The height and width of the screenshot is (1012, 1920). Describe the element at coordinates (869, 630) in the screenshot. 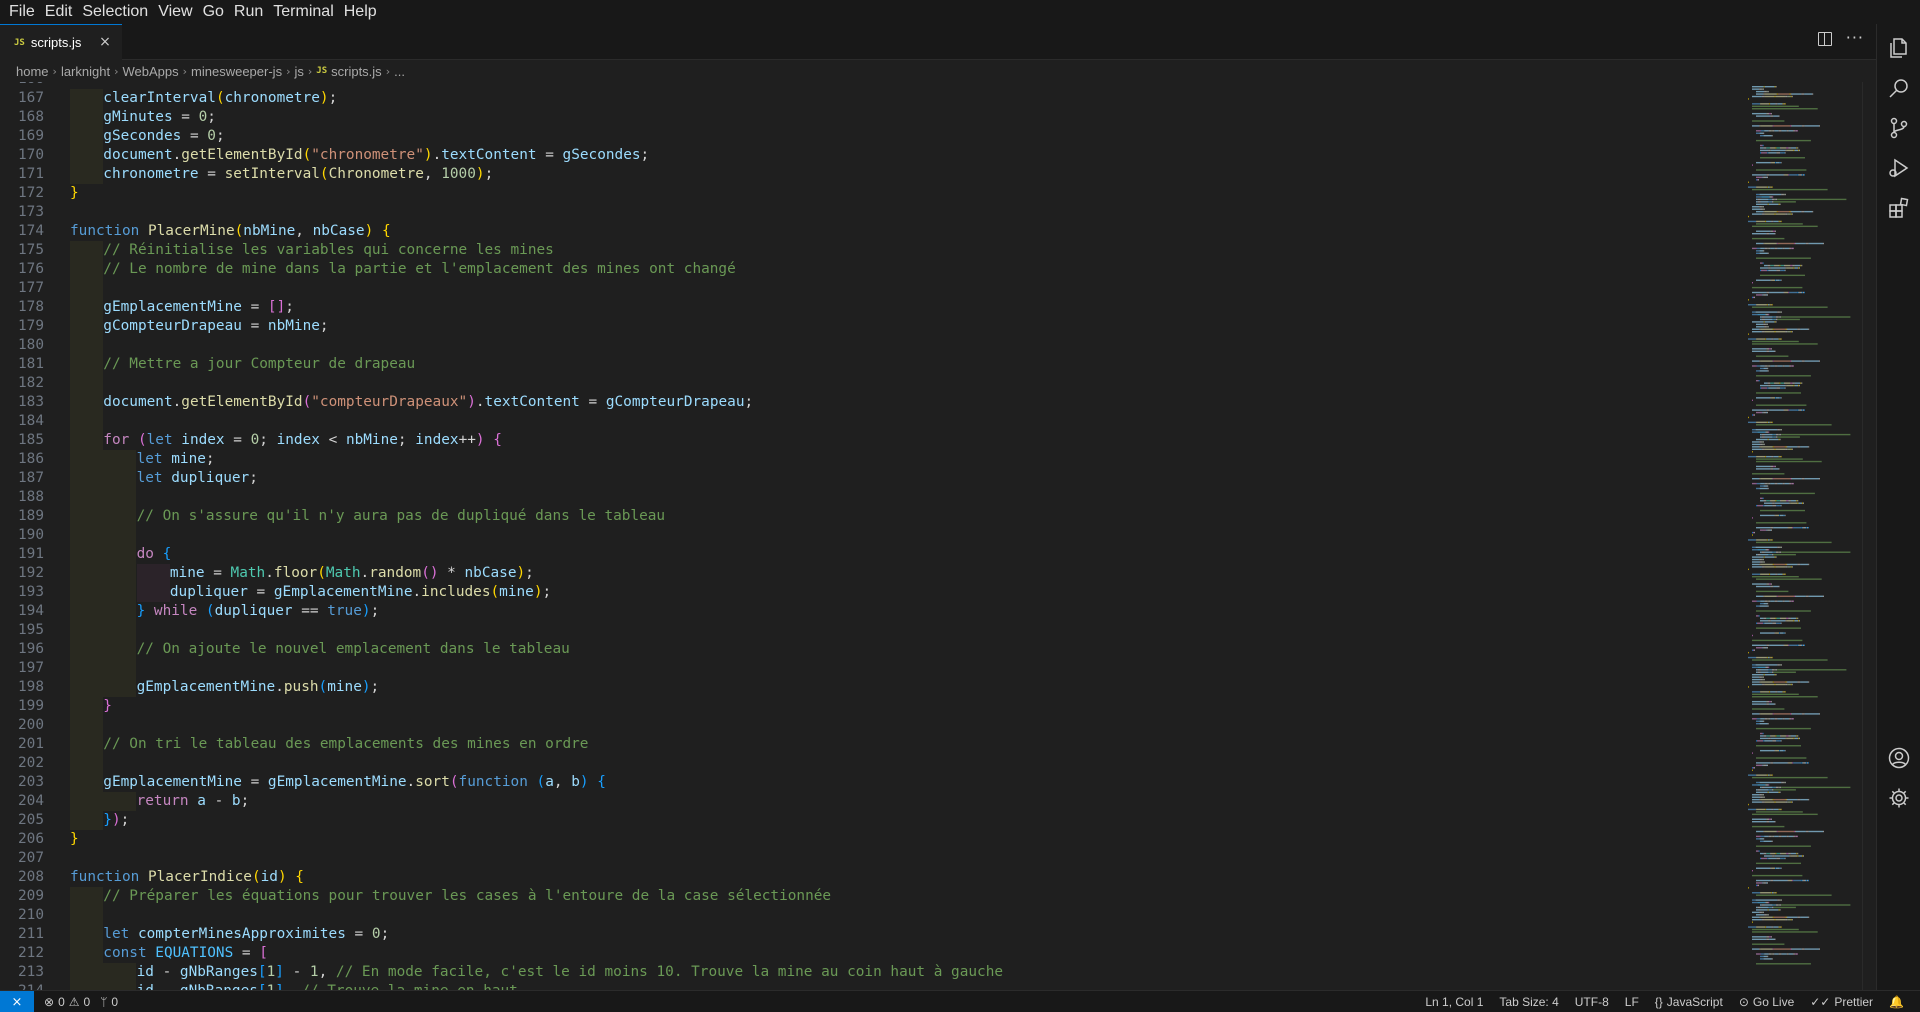

I see `code-line: 195` at that location.